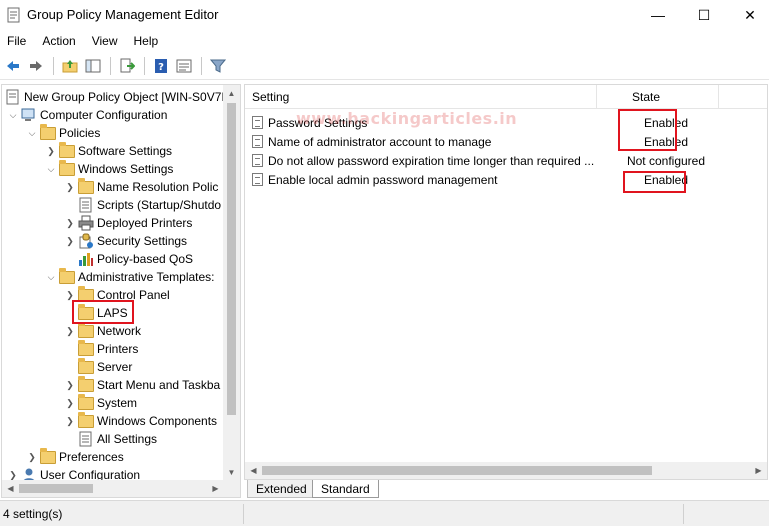  I want to click on column-header-state: State, so click(646, 97).